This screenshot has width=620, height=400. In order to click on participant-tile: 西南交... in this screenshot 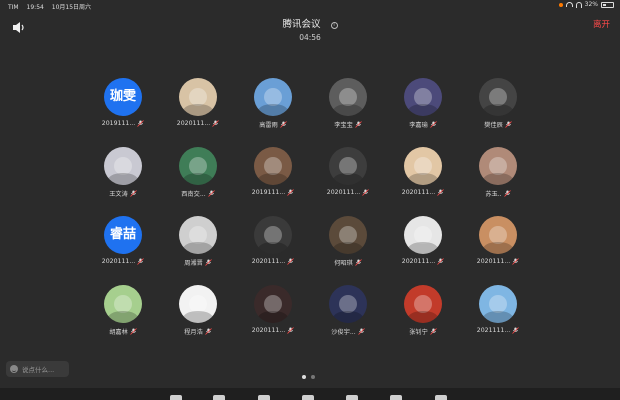, I will do `click(198, 172)`.